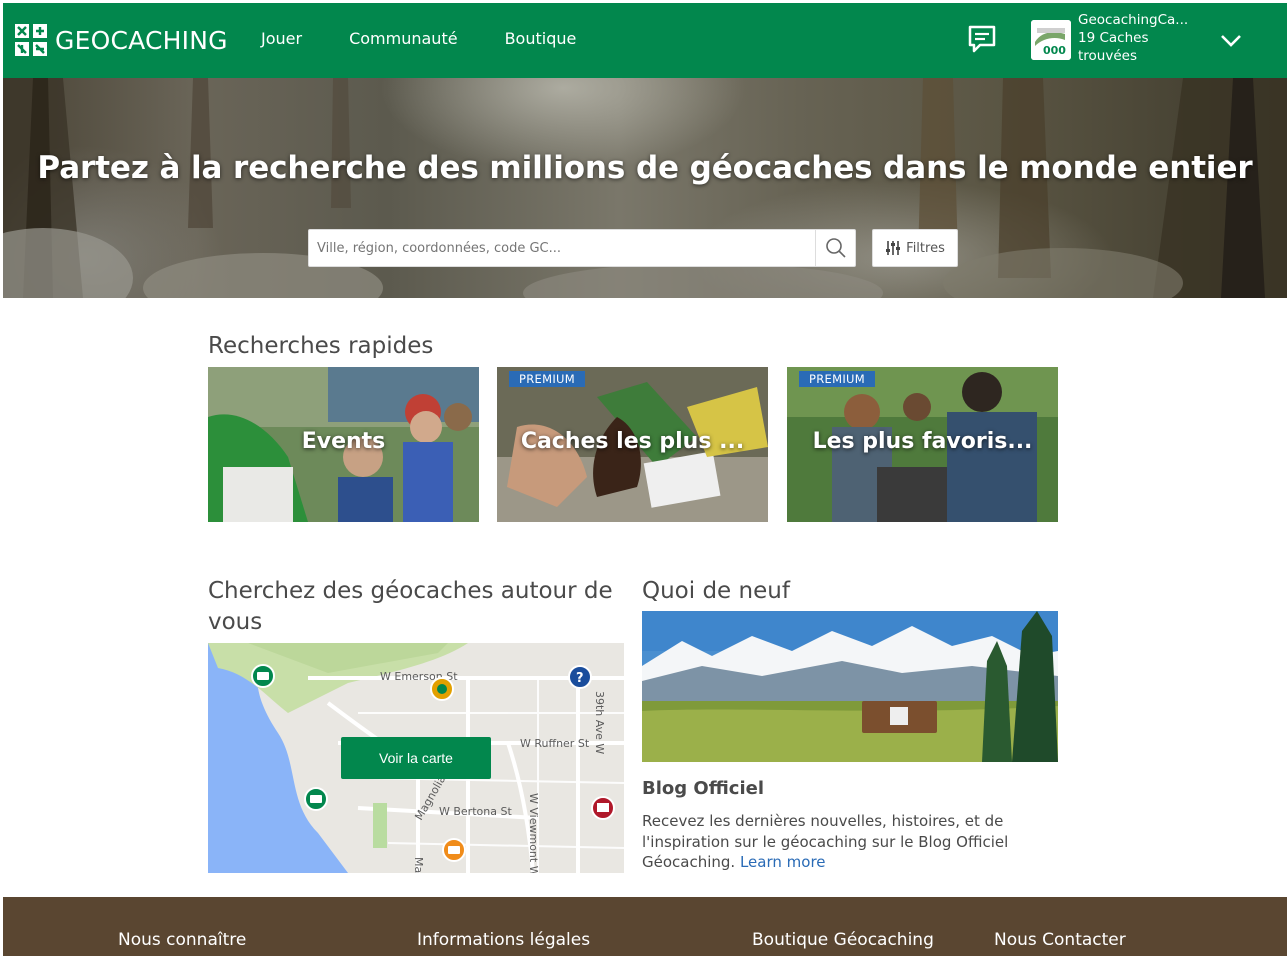 Image resolution: width=1287 pixels, height=956 pixels. I want to click on search-input, so click(561, 248).